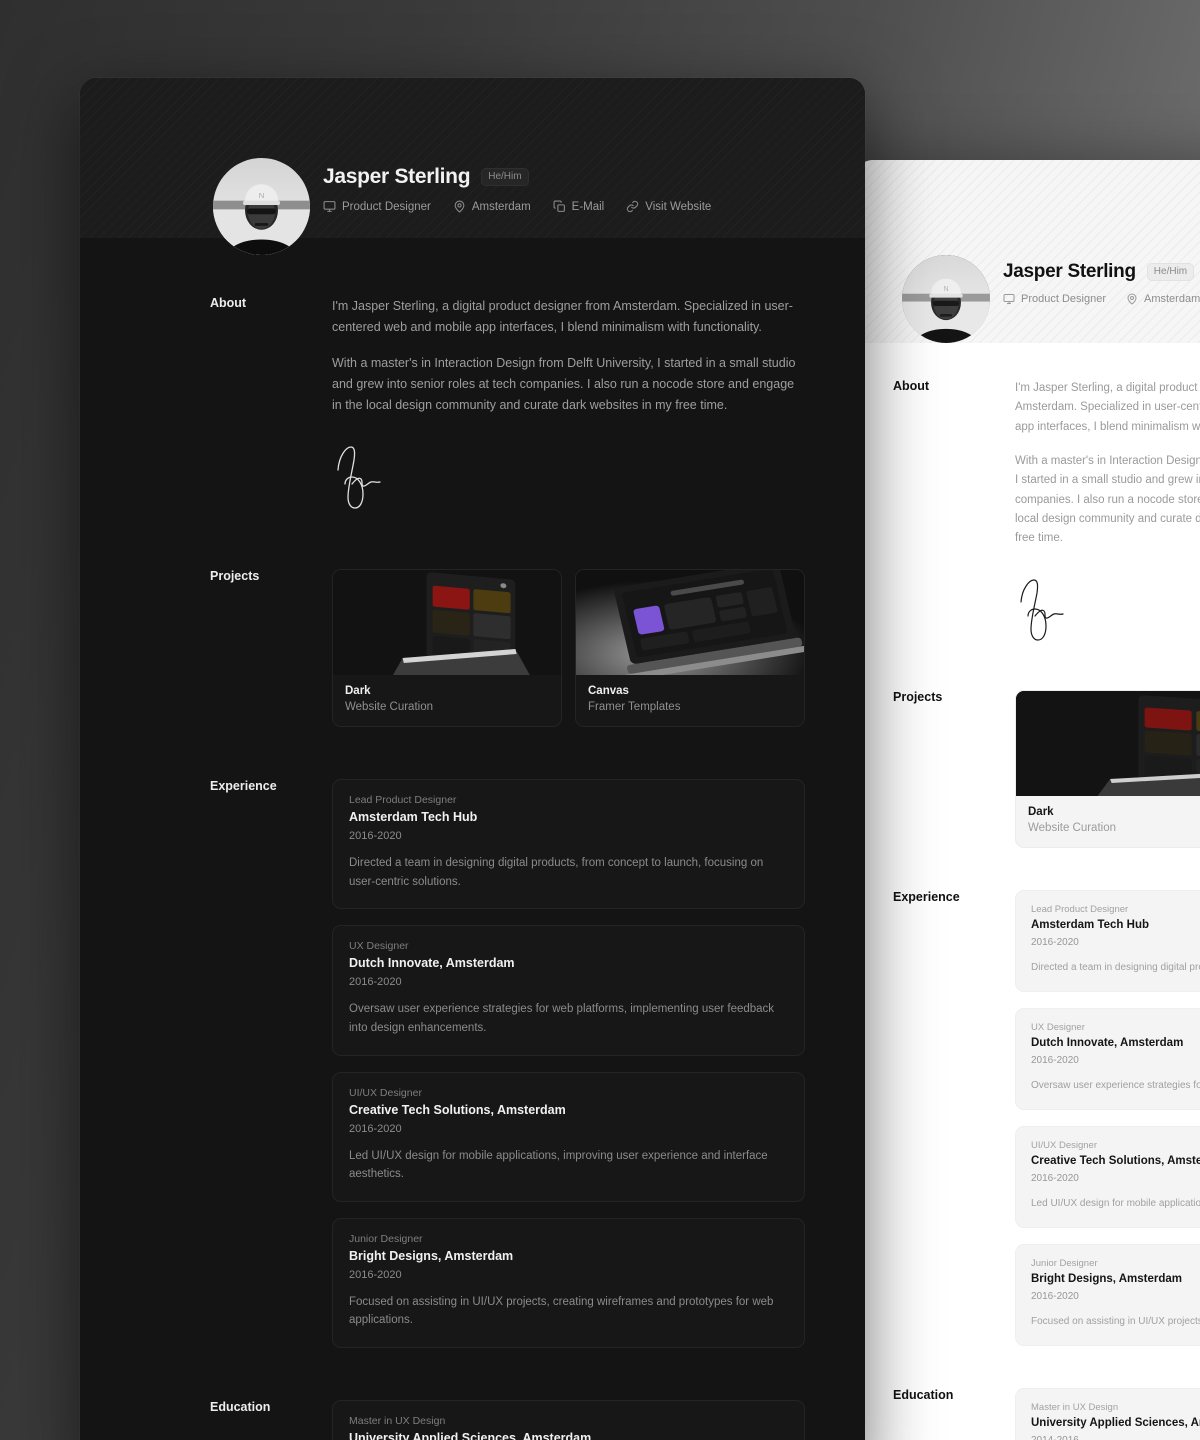  What do you see at coordinates (634, 707) in the screenshot?
I see `project-subtitle: Framer Templates` at bounding box center [634, 707].